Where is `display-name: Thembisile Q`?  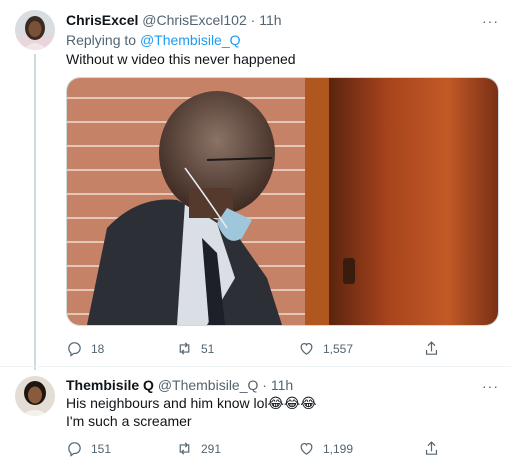 display-name: Thembisile Q is located at coordinates (110, 385).